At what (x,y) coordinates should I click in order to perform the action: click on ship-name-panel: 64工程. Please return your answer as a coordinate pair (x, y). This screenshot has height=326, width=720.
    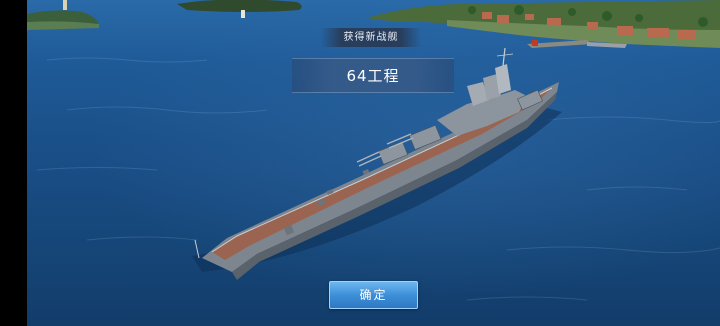
    Looking at the image, I should click on (373, 75).